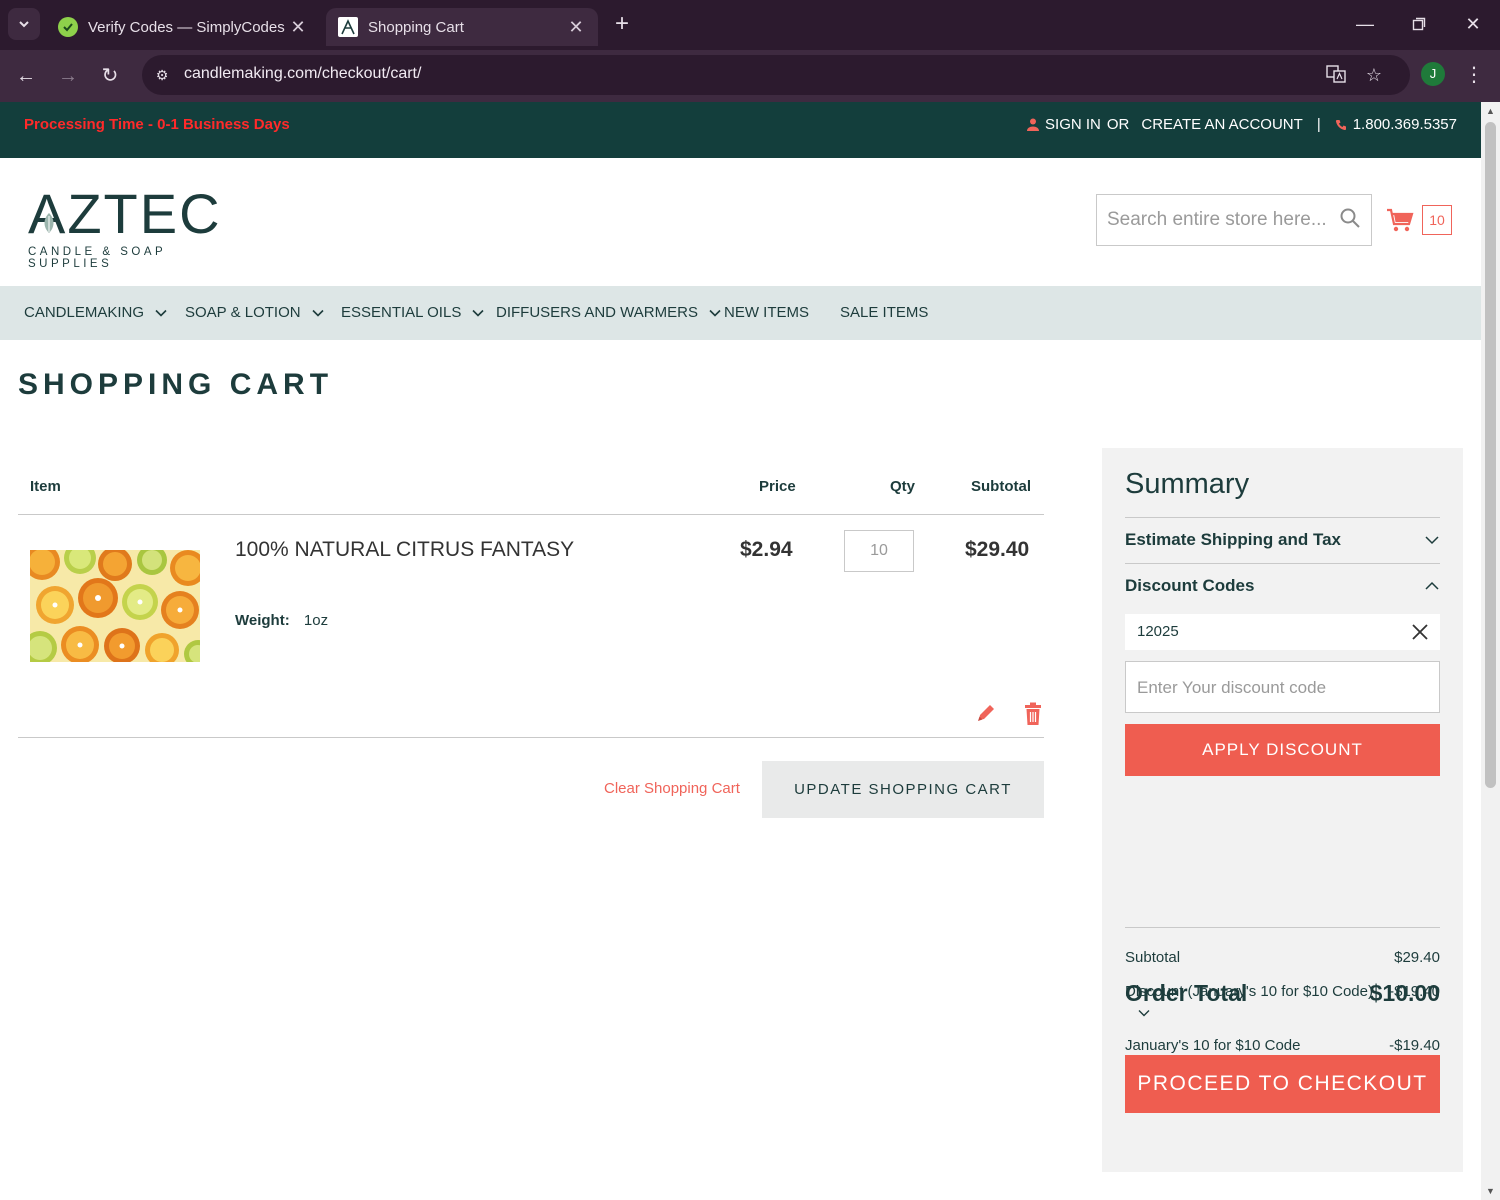 This screenshot has width=1500, height=1200. Describe the element at coordinates (404, 550) in the screenshot. I see `product-name-link: 100% NATURAL CITRUS FANTASY` at that location.